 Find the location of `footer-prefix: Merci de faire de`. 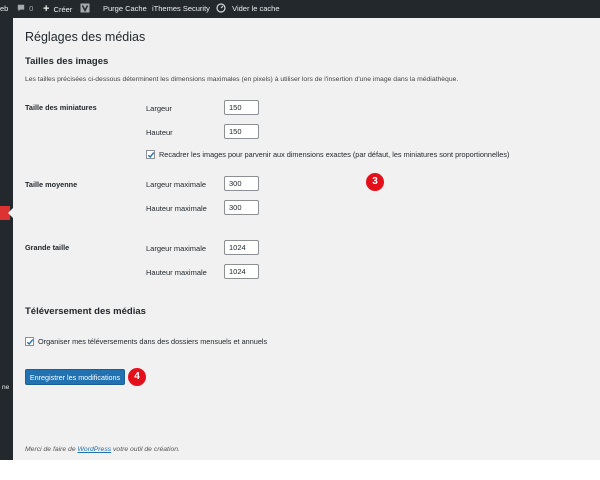

footer-prefix: Merci de faire de is located at coordinates (50, 449).